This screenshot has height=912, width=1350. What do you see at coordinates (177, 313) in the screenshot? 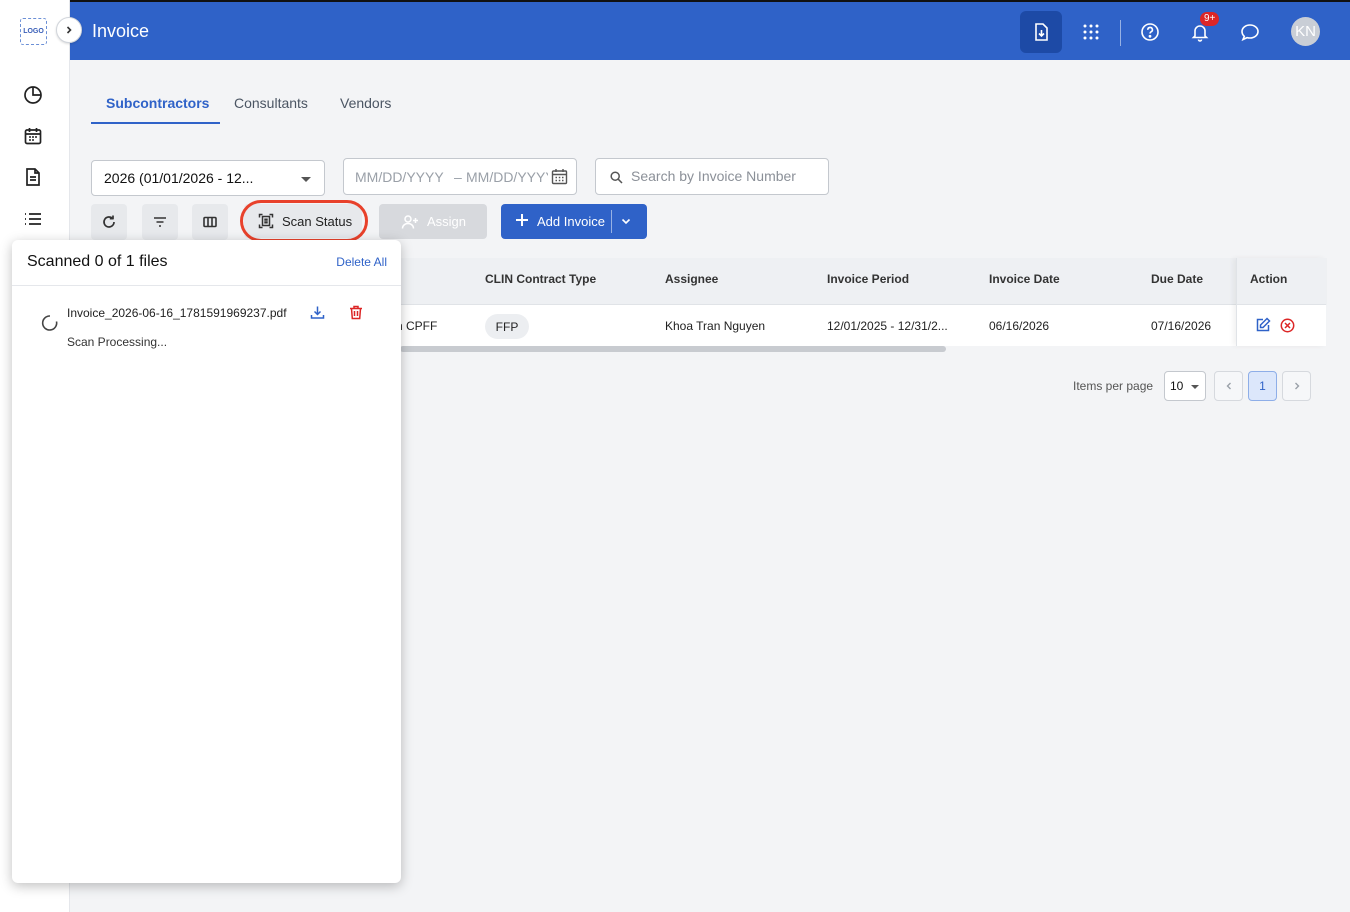
I see `scanned-file-name: Invoice_2026-06-16_1781591969237.pdf` at bounding box center [177, 313].